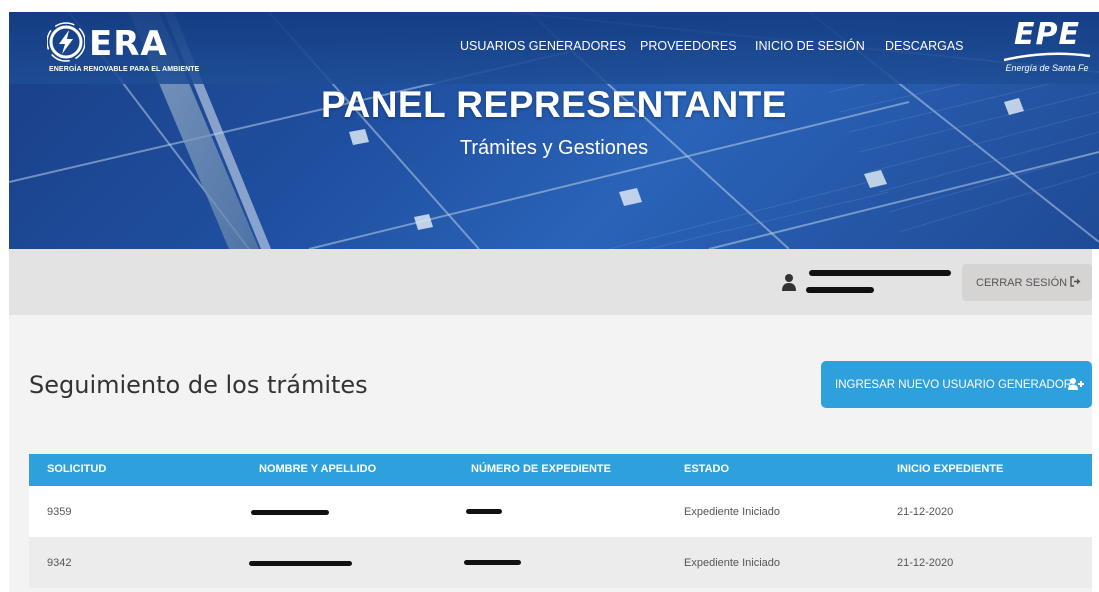 The width and height of the screenshot is (1099, 592). What do you see at coordinates (1047, 34) in the screenshot?
I see `epe-logo-text: EPE` at bounding box center [1047, 34].